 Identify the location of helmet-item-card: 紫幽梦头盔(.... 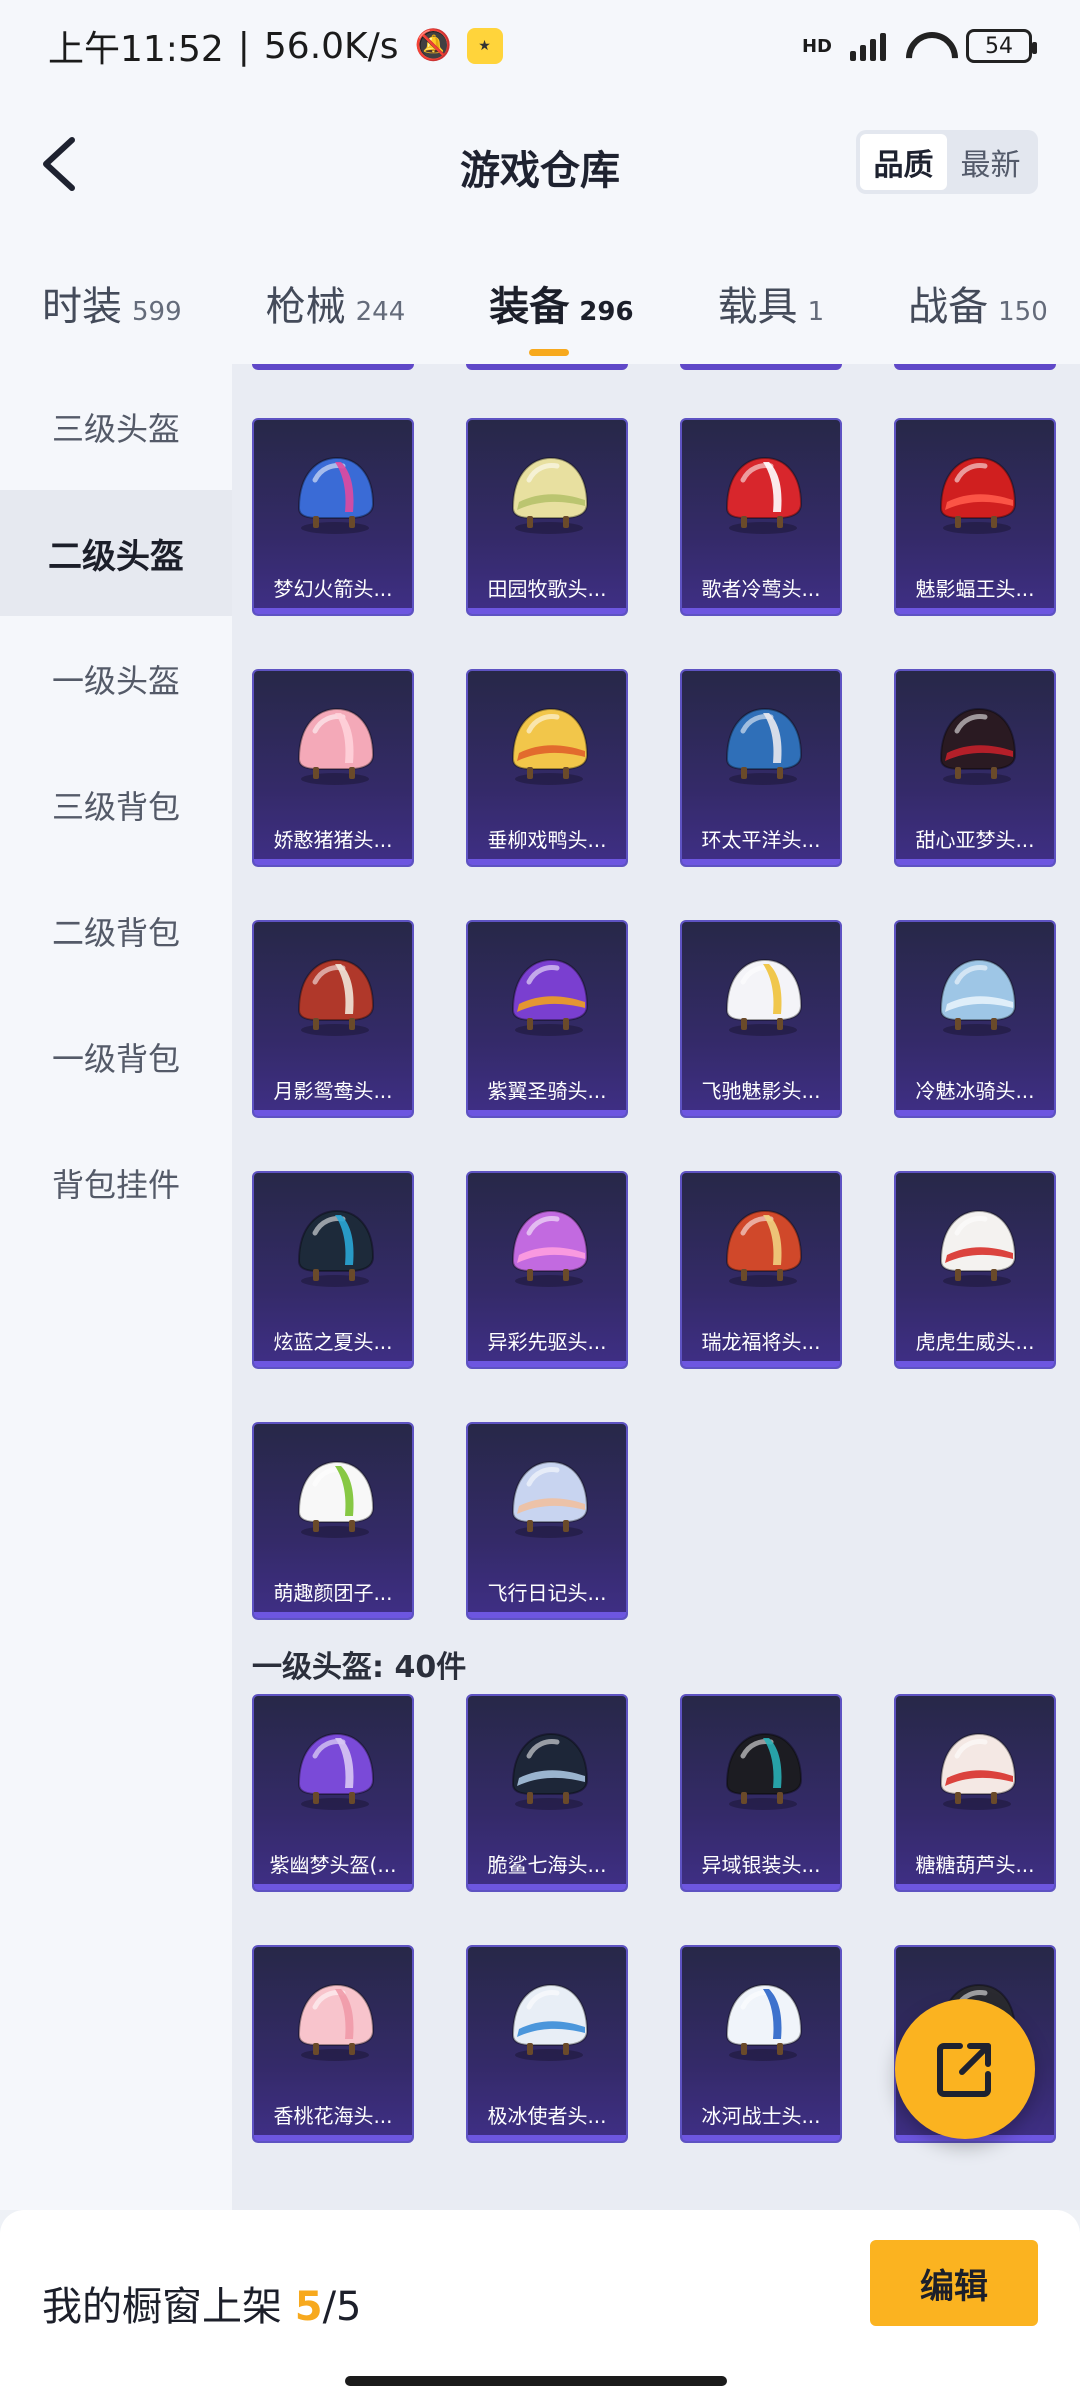
(333, 1793).